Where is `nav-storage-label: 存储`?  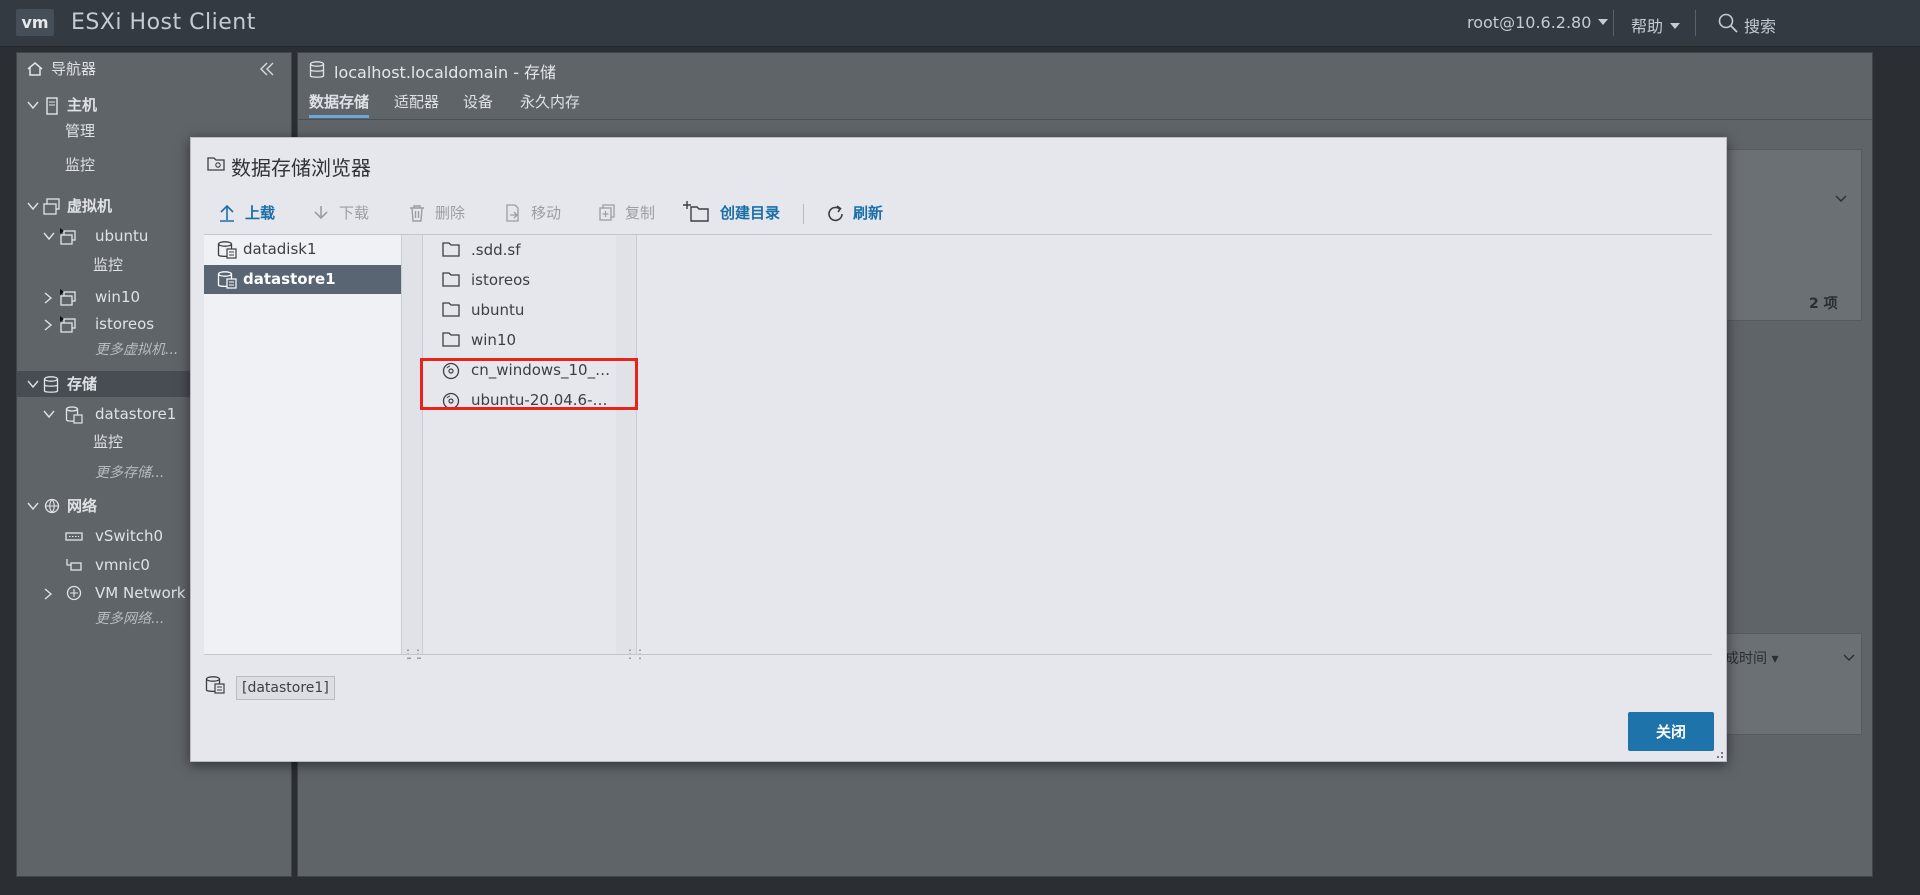
nav-storage-label: 存储 is located at coordinates (82, 384).